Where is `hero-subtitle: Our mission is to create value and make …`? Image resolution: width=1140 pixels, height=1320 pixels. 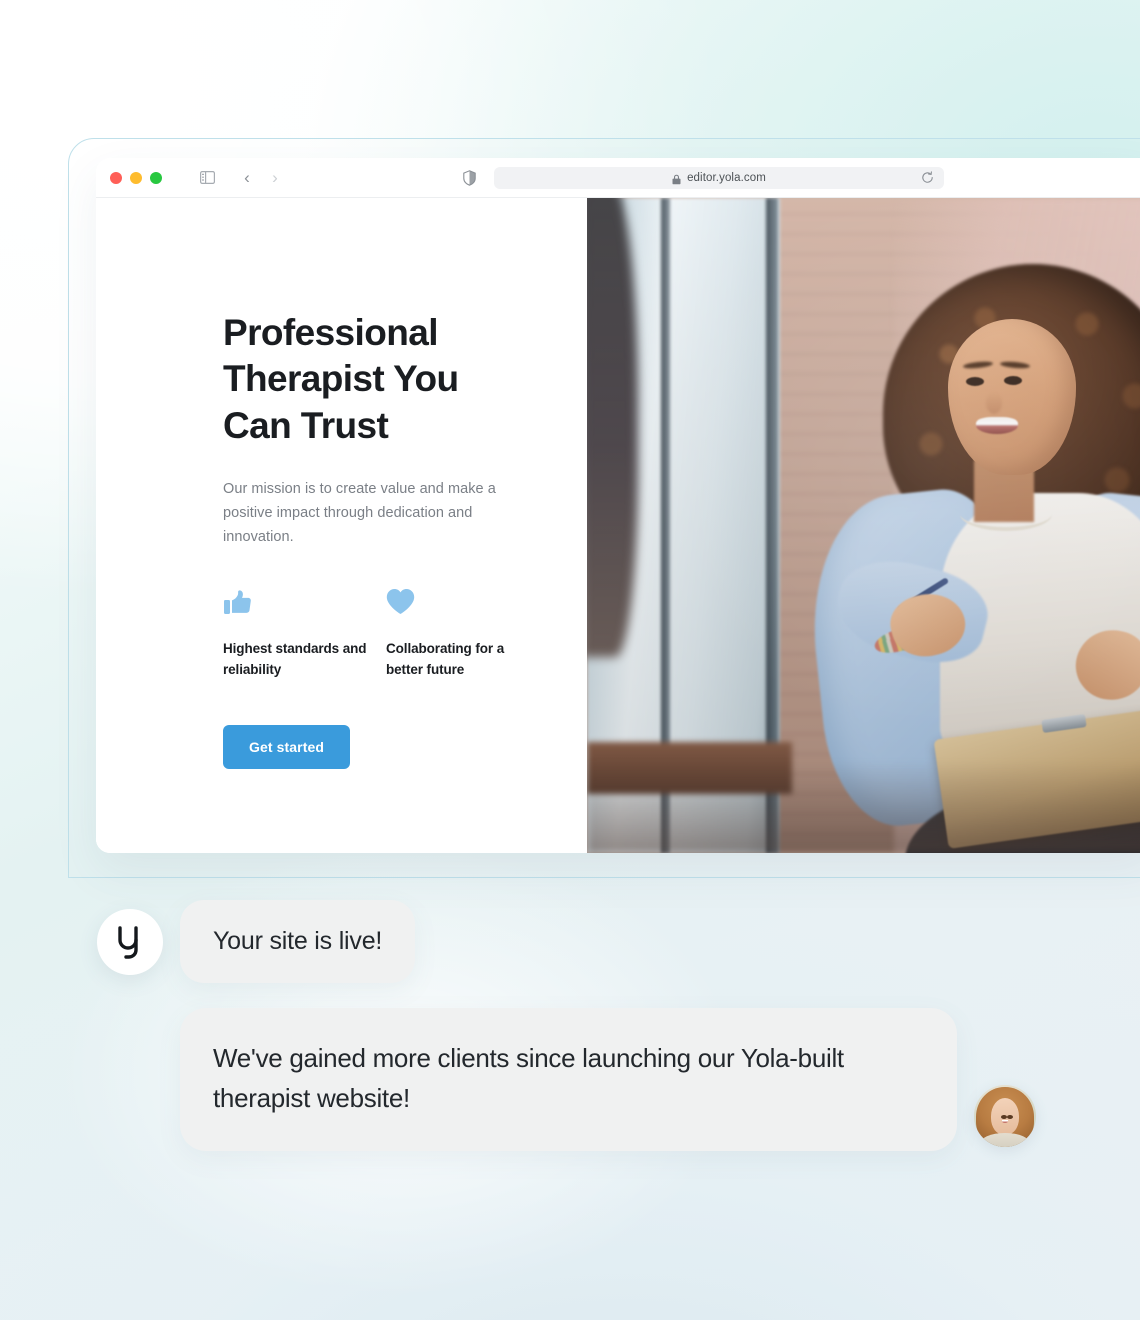 hero-subtitle: Our mission is to create value and make … is located at coordinates (359, 513).